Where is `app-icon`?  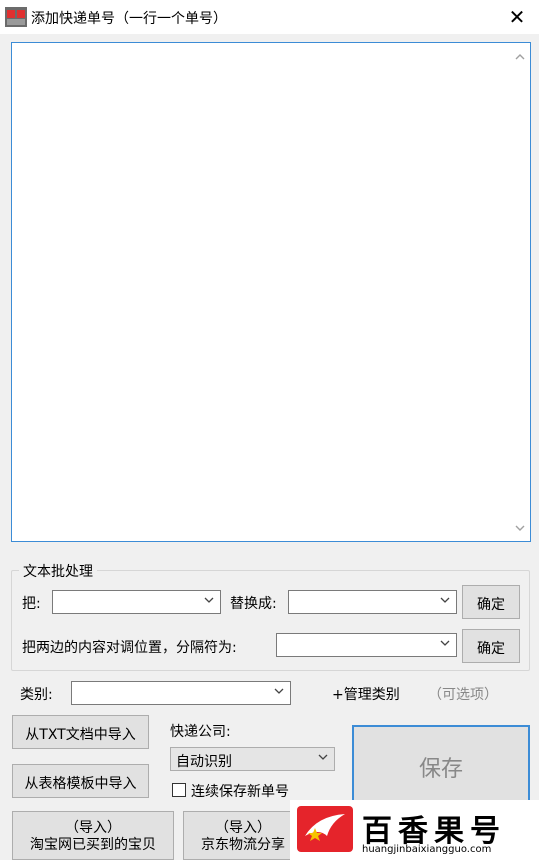 app-icon is located at coordinates (16, 17).